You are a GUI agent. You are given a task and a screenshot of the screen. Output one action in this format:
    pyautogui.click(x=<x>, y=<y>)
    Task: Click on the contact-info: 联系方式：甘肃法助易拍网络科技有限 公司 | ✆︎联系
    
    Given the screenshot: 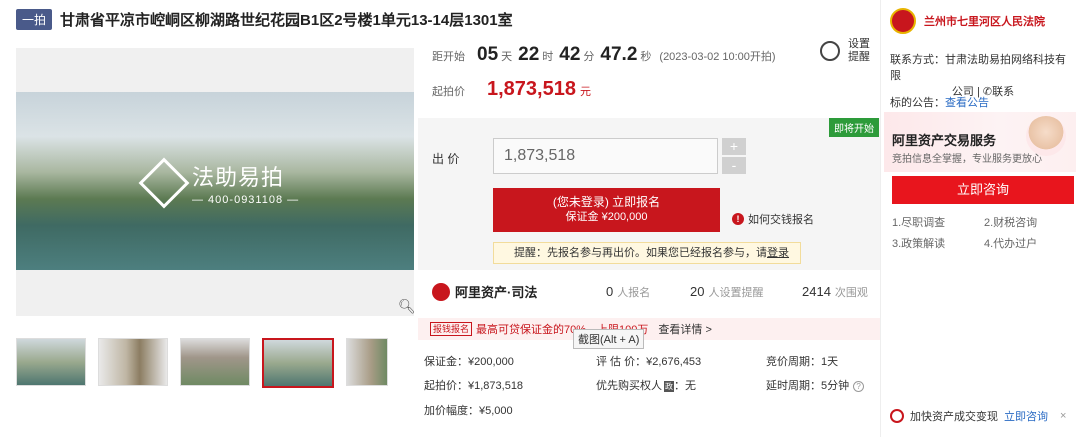 What is the action you would take?
    pyautogui.click(x=983, y=76)
    